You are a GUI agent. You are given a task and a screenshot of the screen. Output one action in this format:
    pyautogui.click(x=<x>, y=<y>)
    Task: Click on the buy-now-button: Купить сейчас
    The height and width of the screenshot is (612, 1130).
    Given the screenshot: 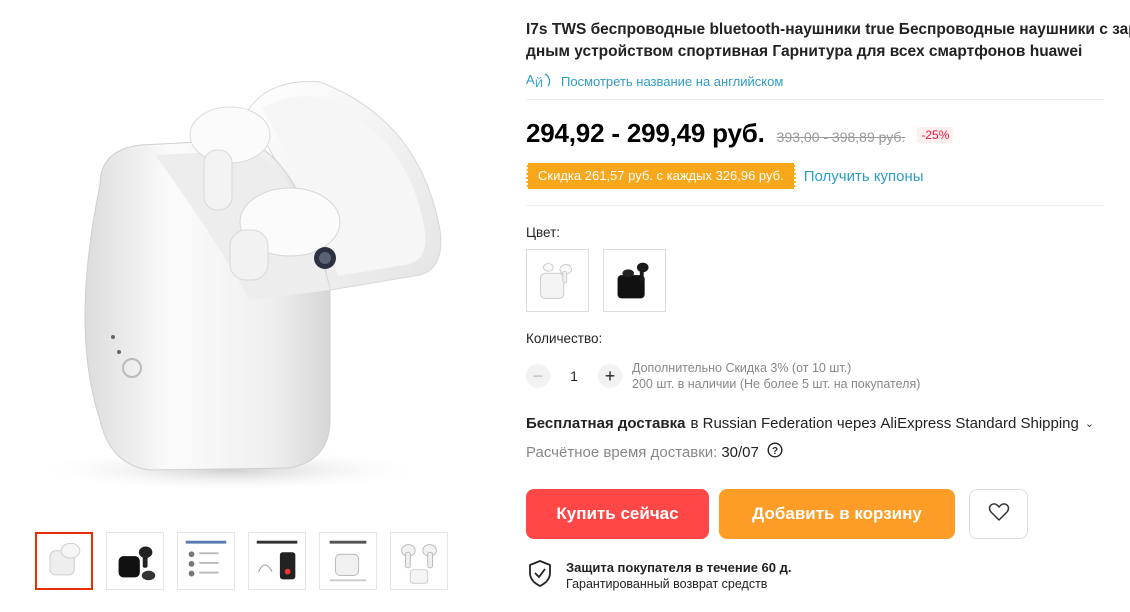 What is the action you would take?
    pyautogui.click(x=617, y=514)
    